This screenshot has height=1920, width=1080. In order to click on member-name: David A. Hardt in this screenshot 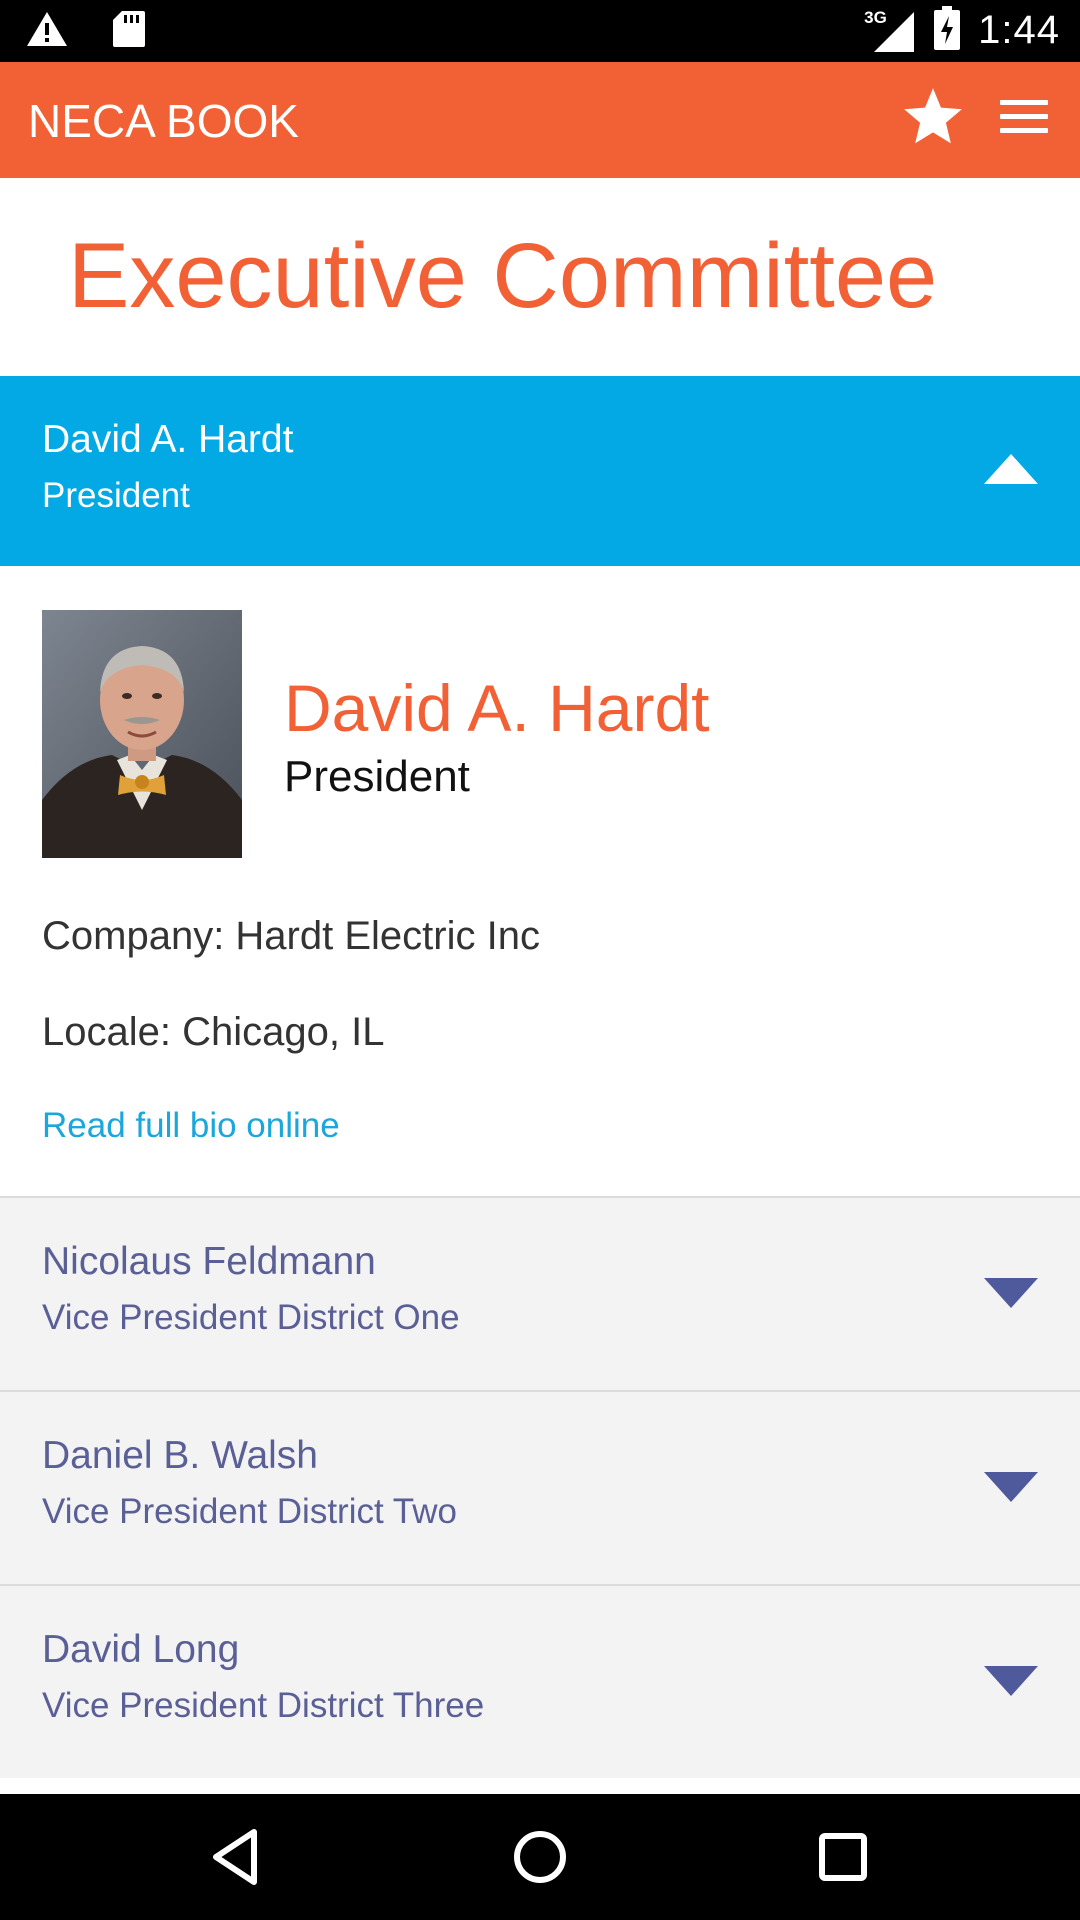, I will do `click(168, 439)`.